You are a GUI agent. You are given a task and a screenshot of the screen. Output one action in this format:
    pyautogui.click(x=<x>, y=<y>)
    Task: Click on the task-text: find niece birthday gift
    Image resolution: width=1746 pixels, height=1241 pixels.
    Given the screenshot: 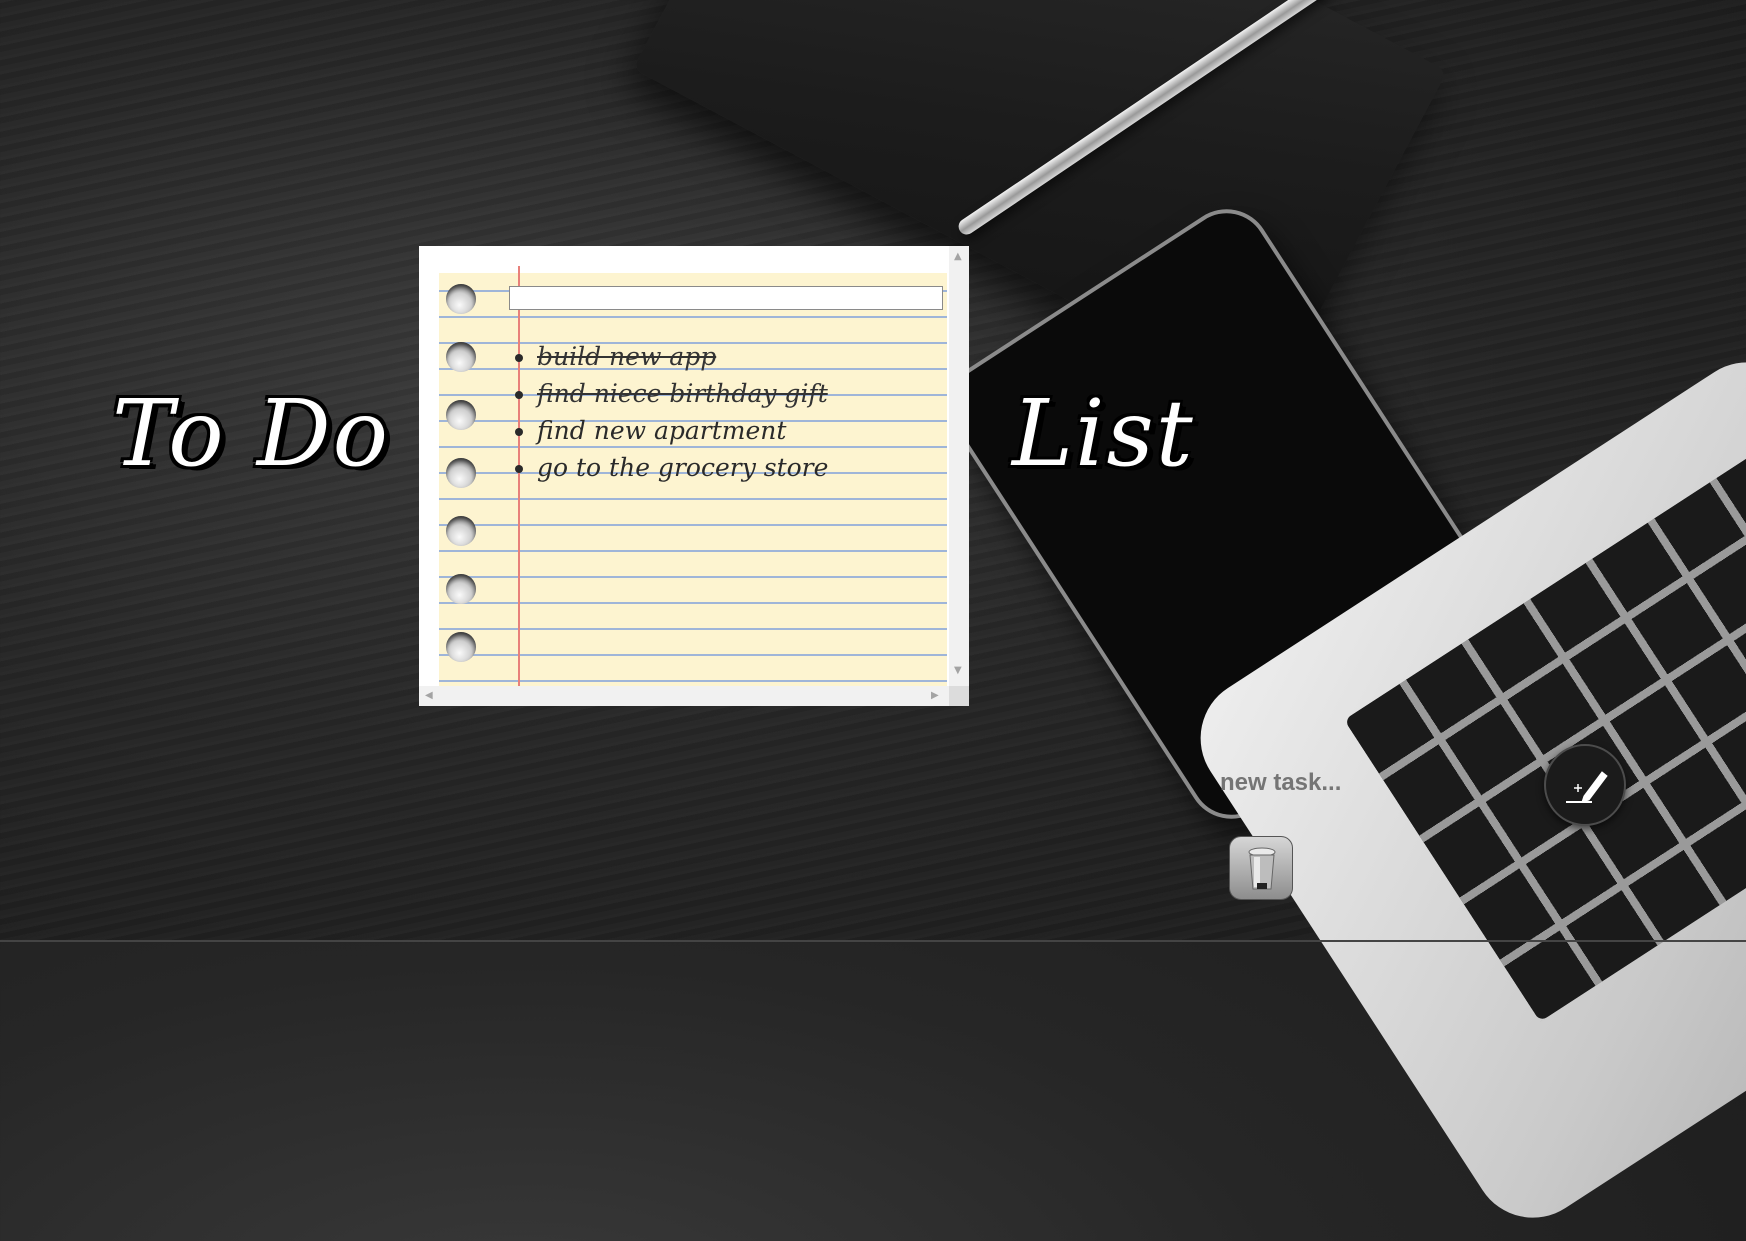 What is the action you would take?
    pyautogui.click(x=682, y=393)
    